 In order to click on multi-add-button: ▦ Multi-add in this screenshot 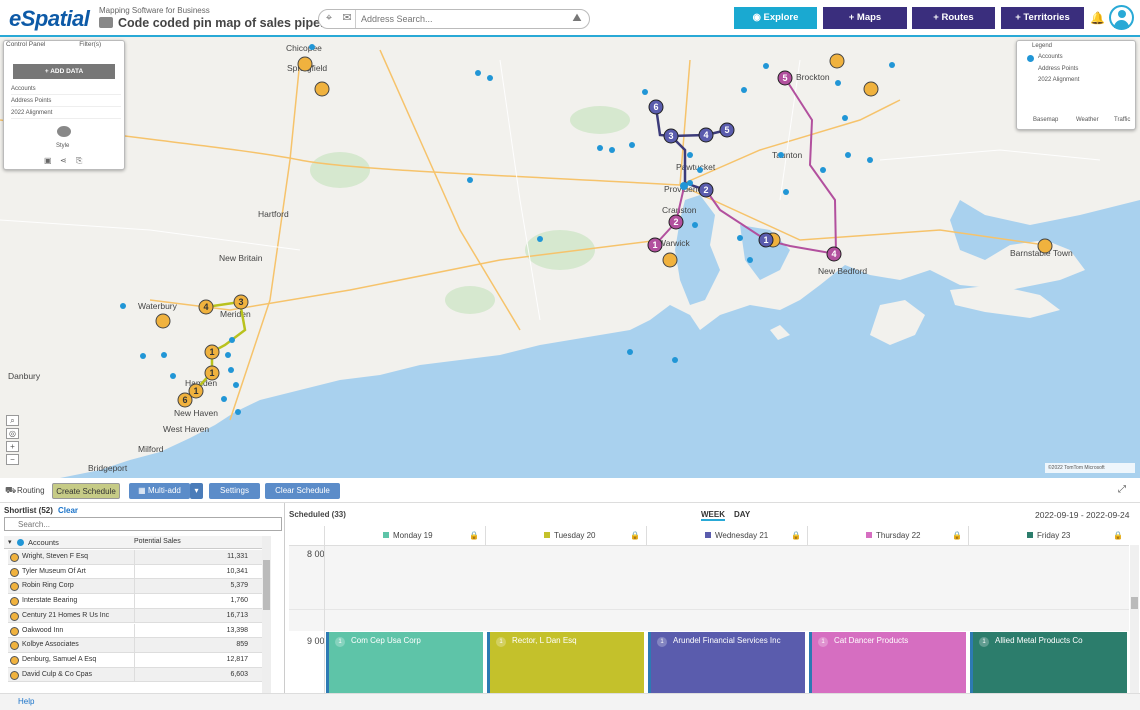, I will do `click(159, 491)`.